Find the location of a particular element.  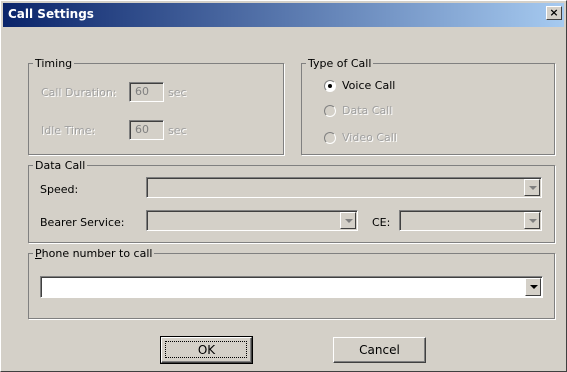

ce-label: CE: is located at coordinates (381, 222).